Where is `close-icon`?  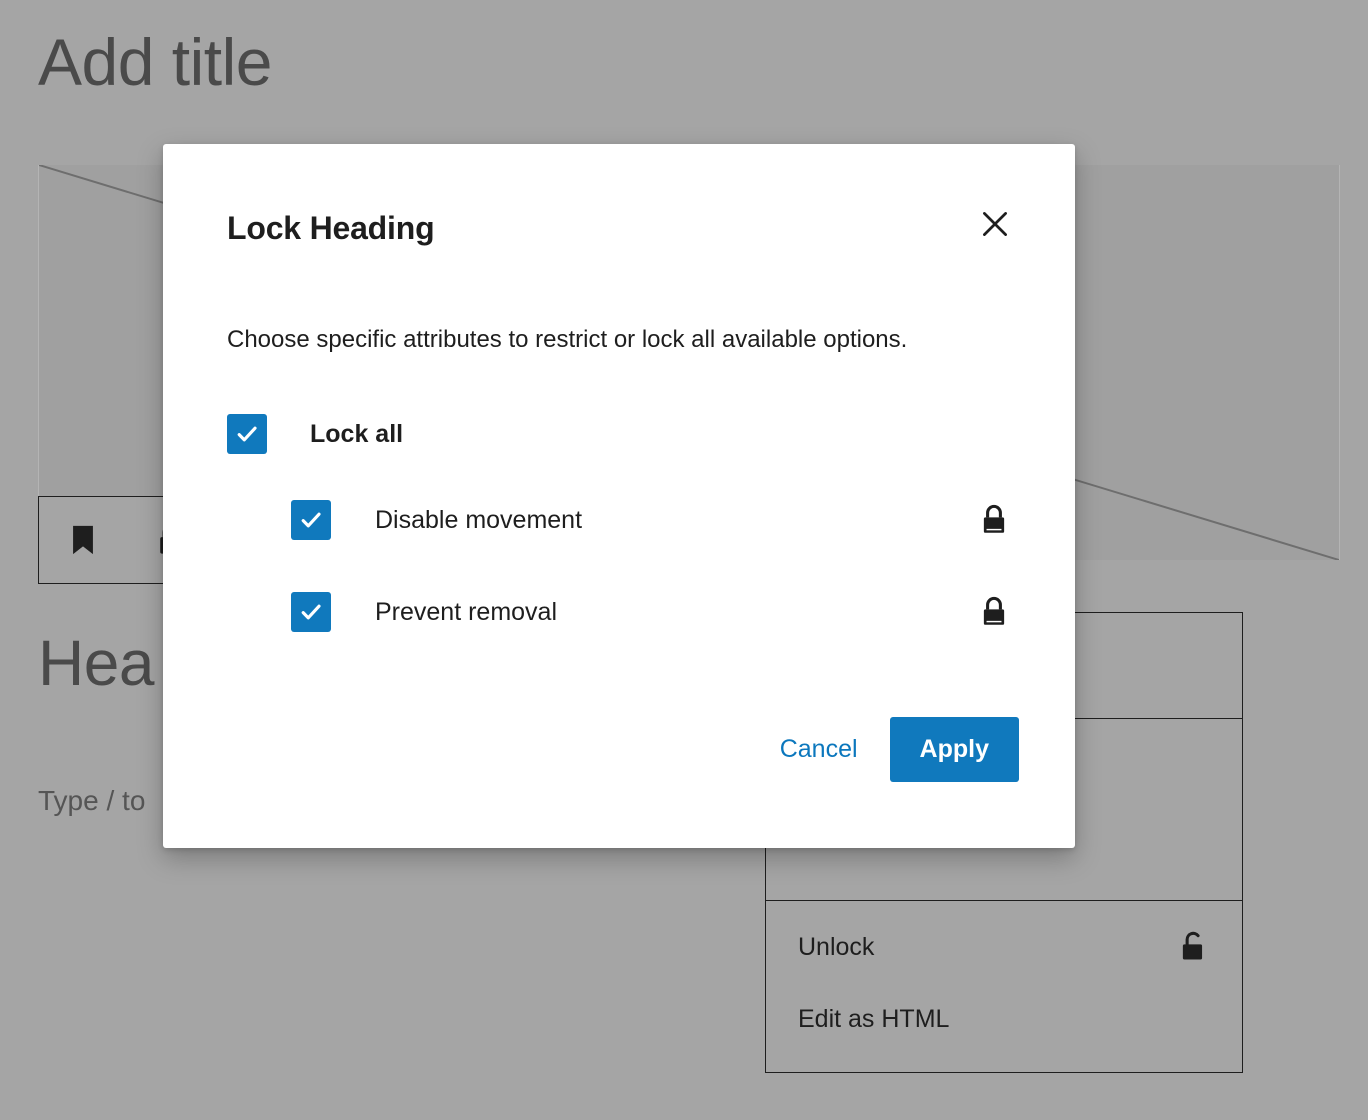
close-icon is located at coordinates (995, 224).